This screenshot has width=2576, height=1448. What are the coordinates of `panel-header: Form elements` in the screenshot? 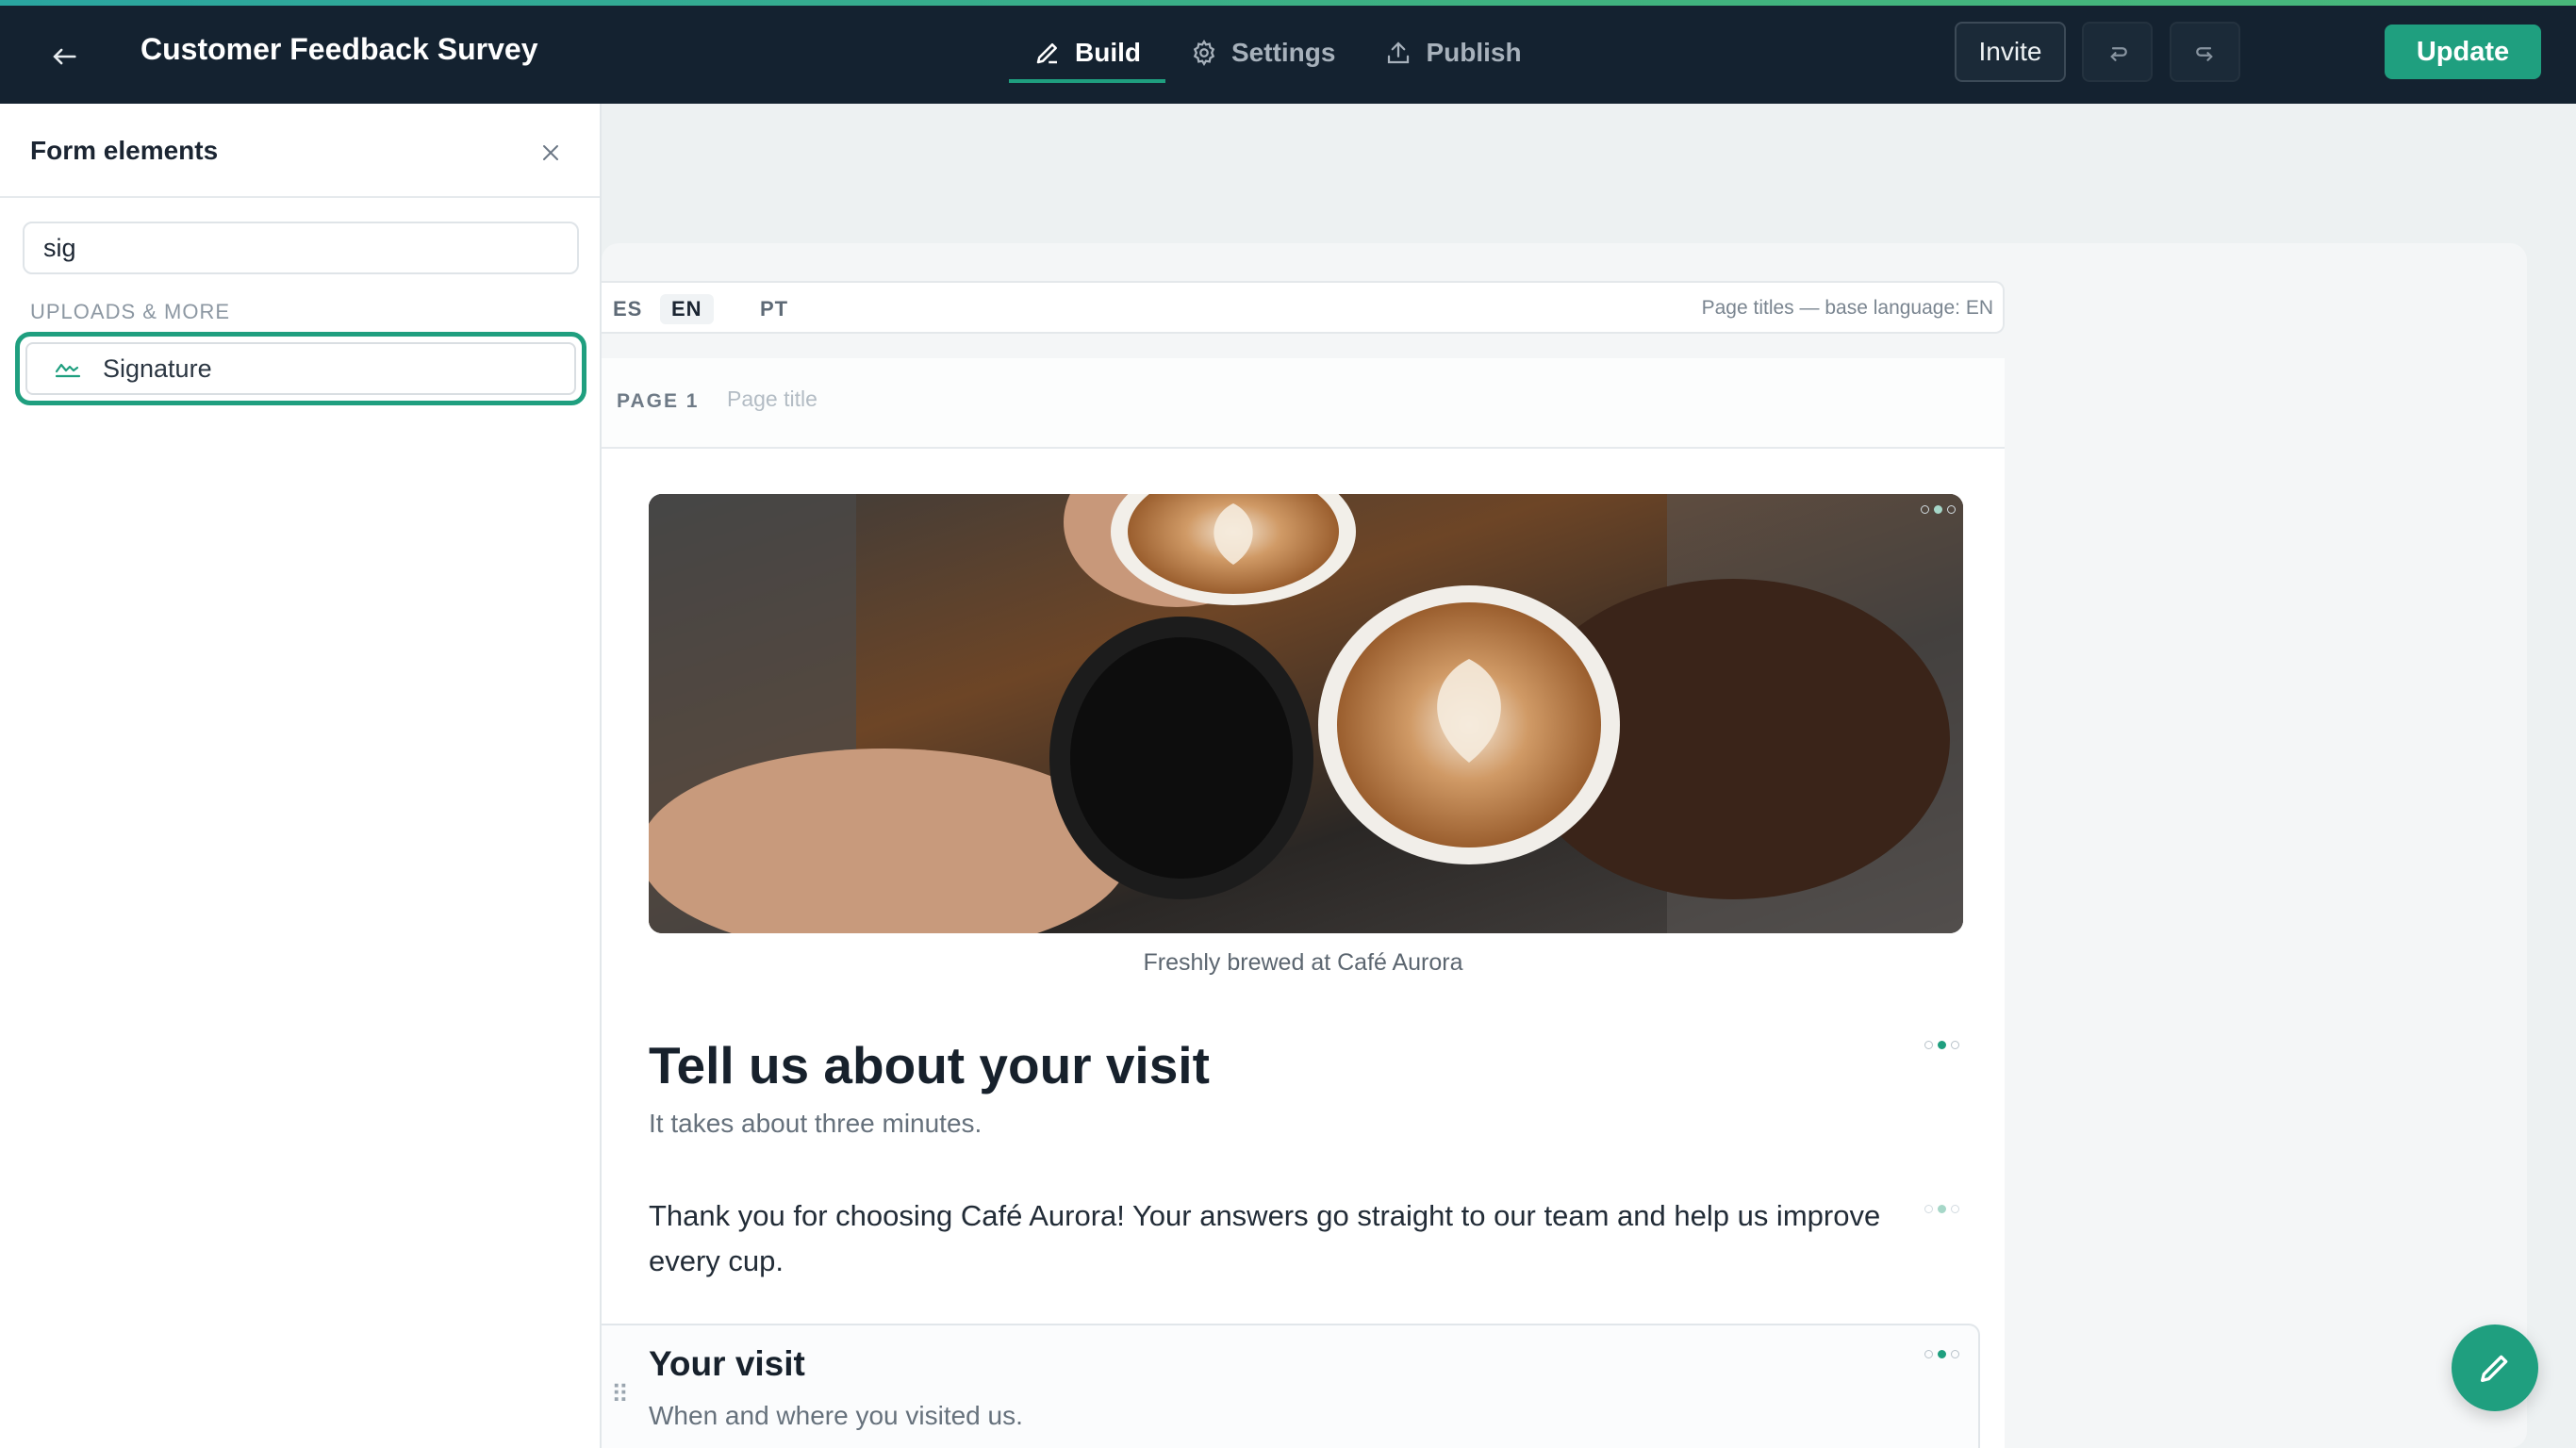 It's located at (300, 151).